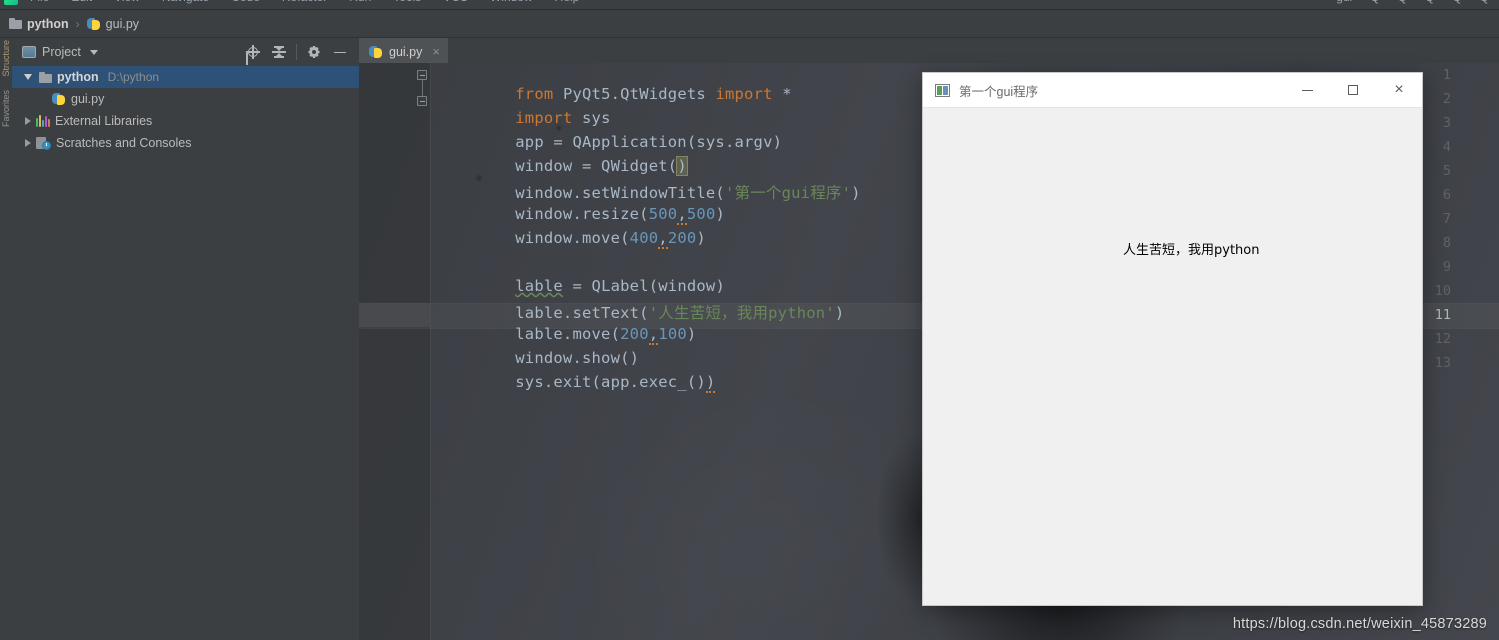 This screenshot has width=1499, height=640. Describe the element at coordinates (6, 108) in the screenshot. I see `tool-window-button-favorites: Favorites` at that location.